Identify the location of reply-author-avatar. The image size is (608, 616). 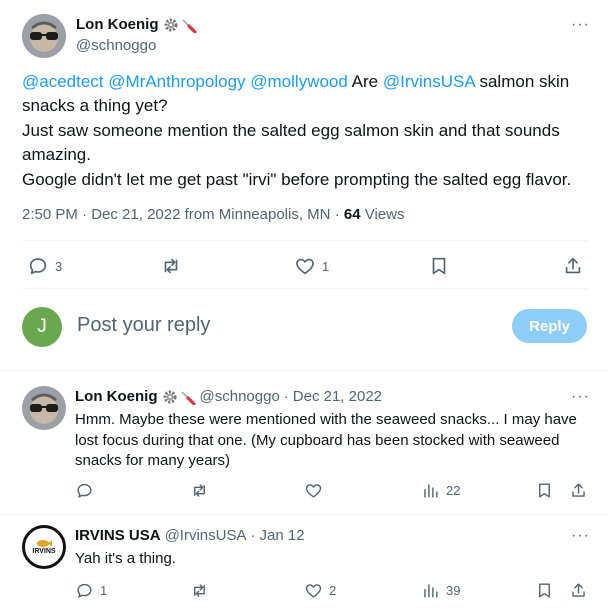
(44, 408).